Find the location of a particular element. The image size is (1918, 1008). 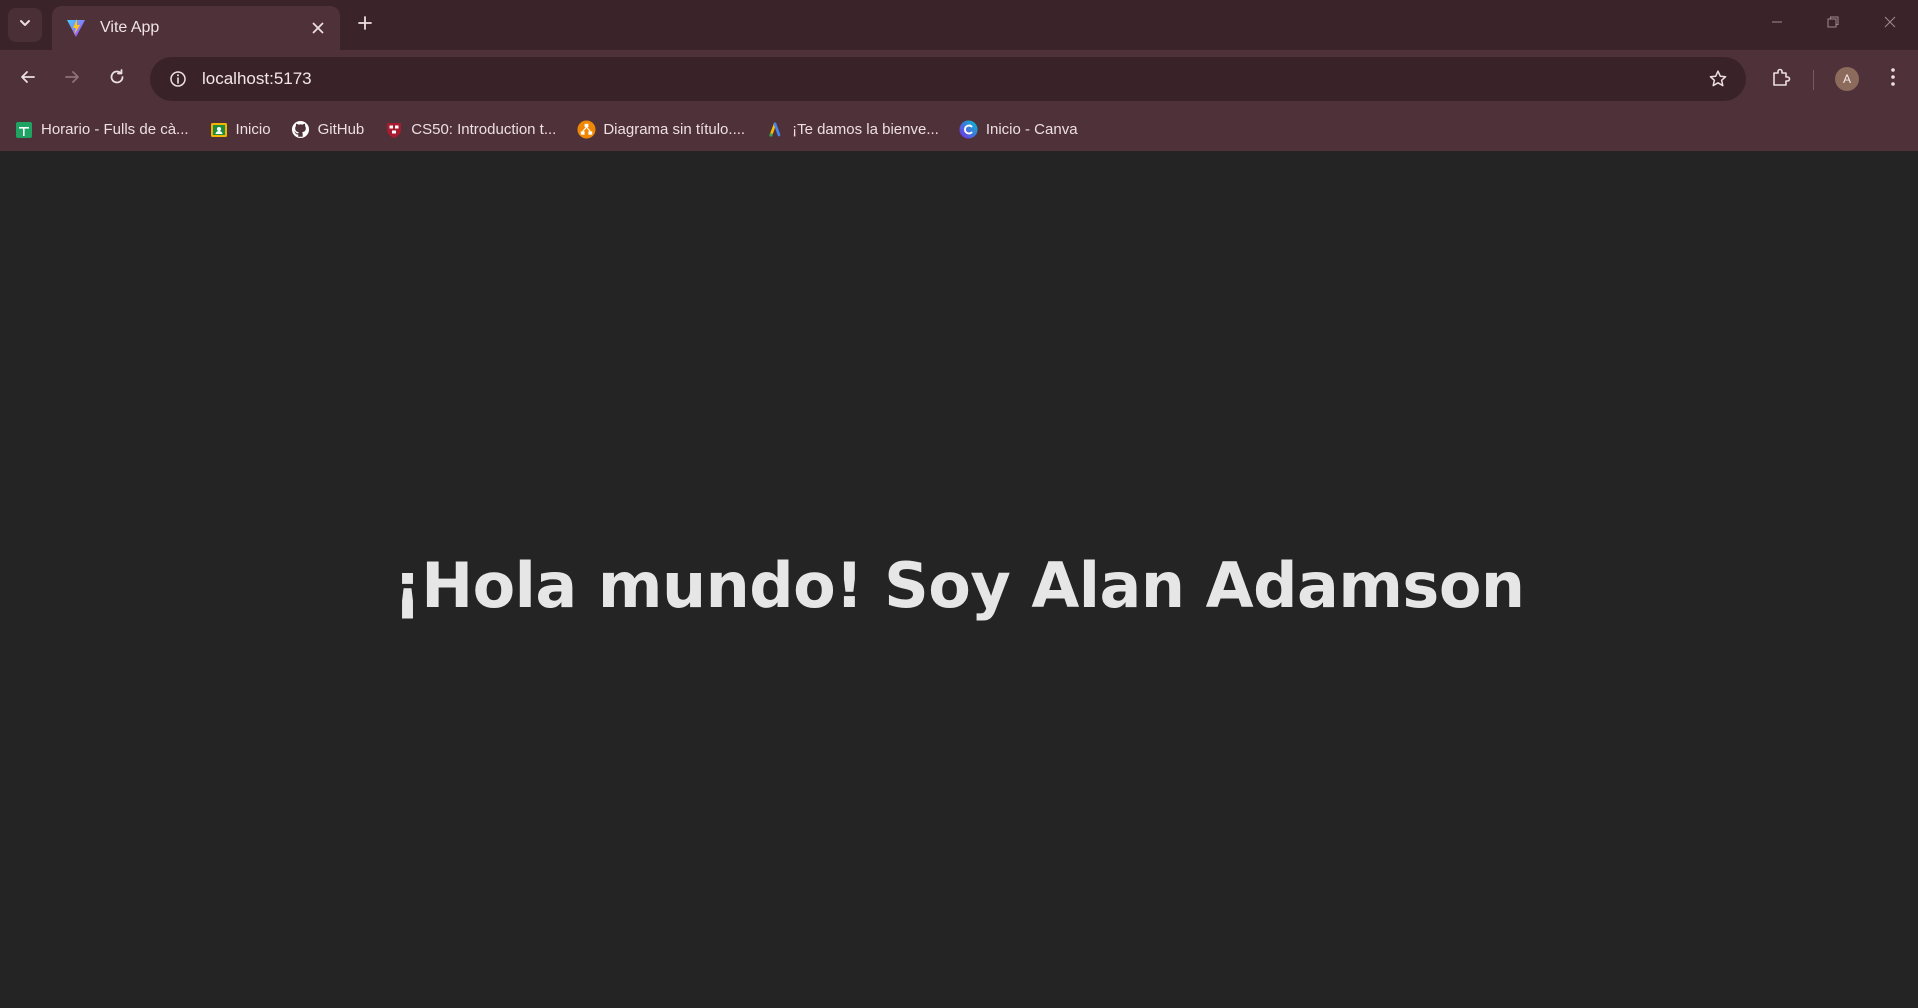

bookmark-star-icon is located at coordinates (1718, 79).